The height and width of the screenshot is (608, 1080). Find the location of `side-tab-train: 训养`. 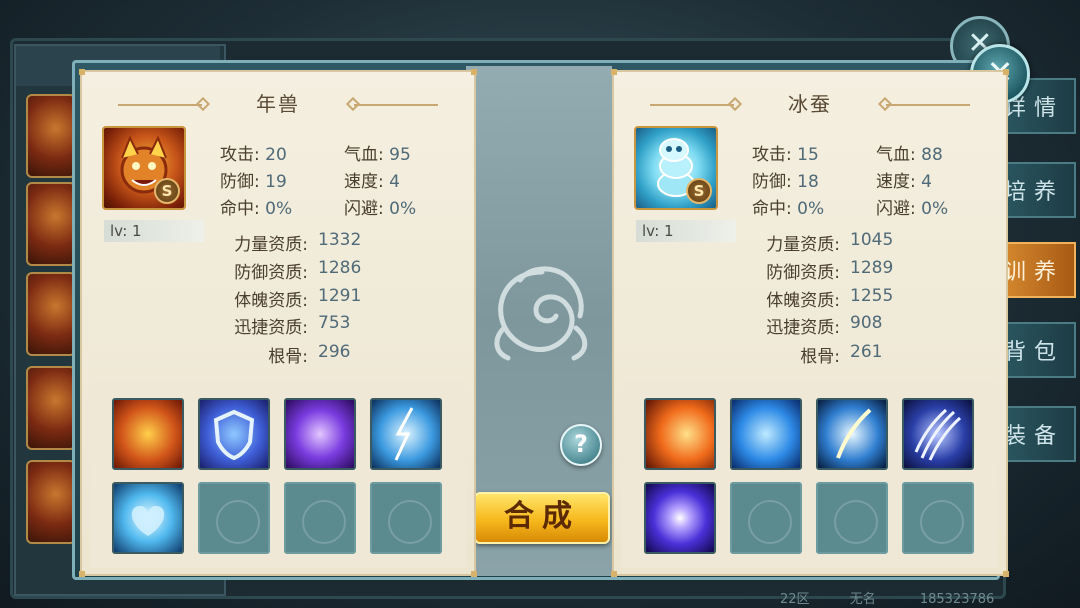

side-tab-train: 训养 is located at coordinates (1039, 270).